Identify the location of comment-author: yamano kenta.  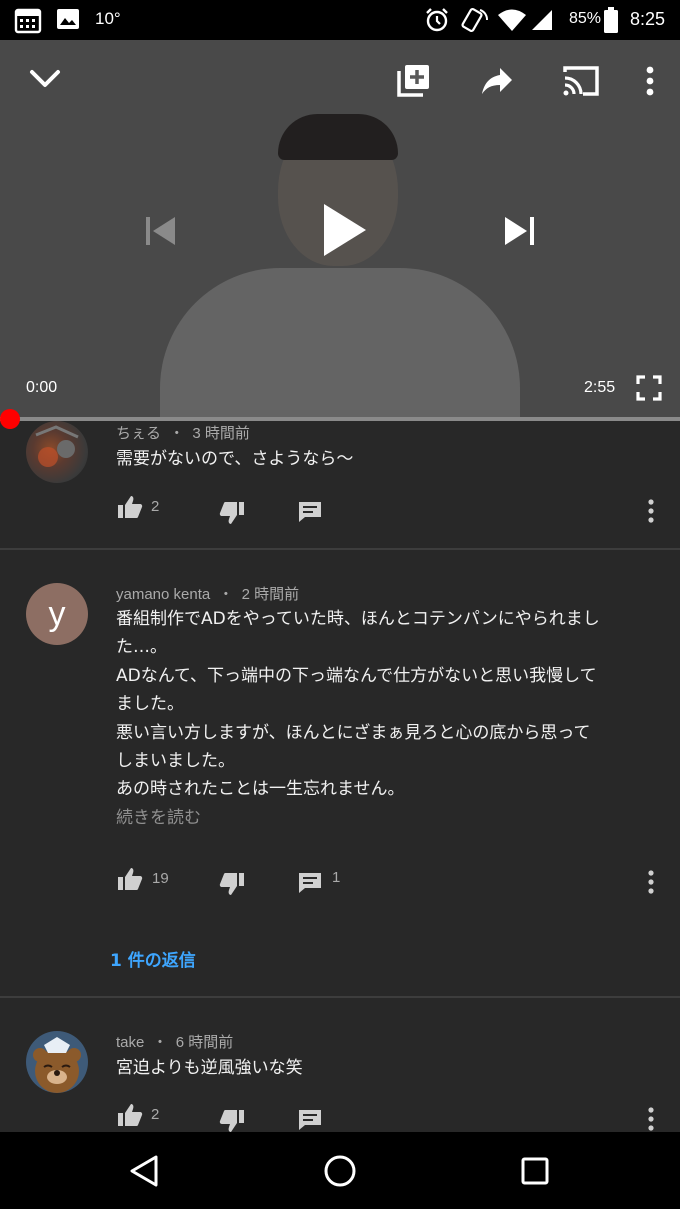
(163, 594).